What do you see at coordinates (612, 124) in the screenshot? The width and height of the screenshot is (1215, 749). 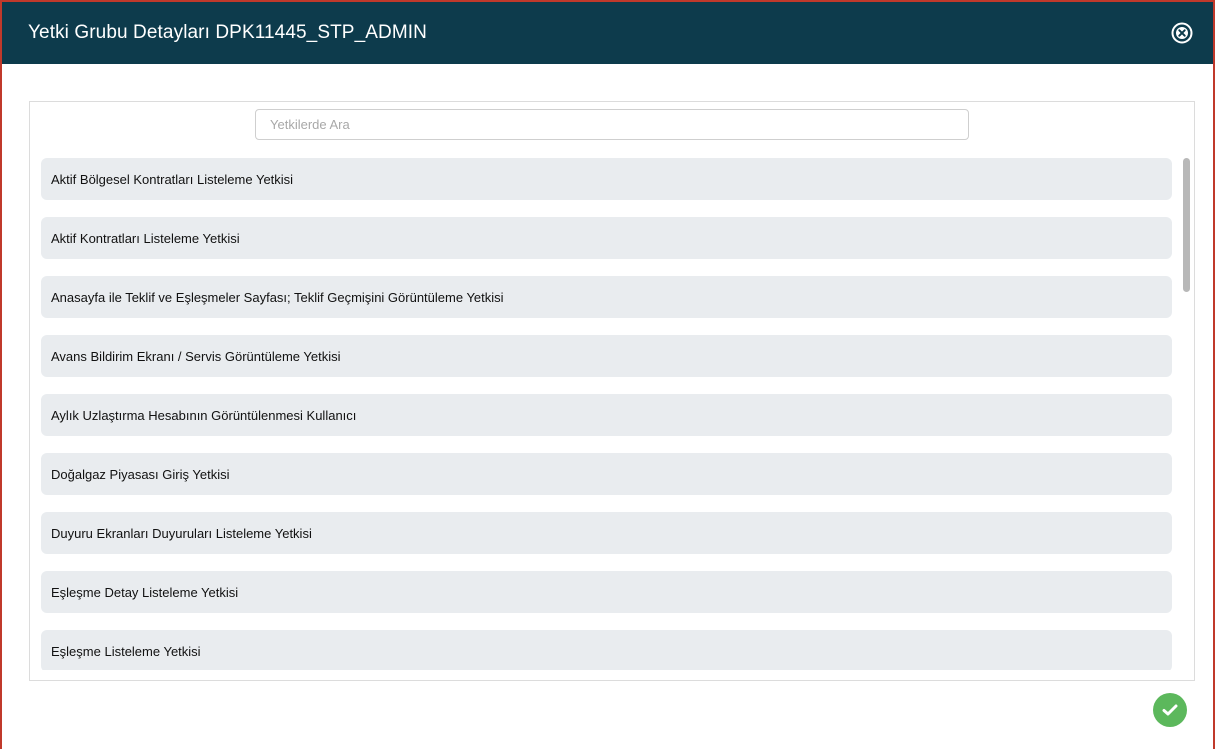 I see `permission-search-input` at bounding box center [612, 124].